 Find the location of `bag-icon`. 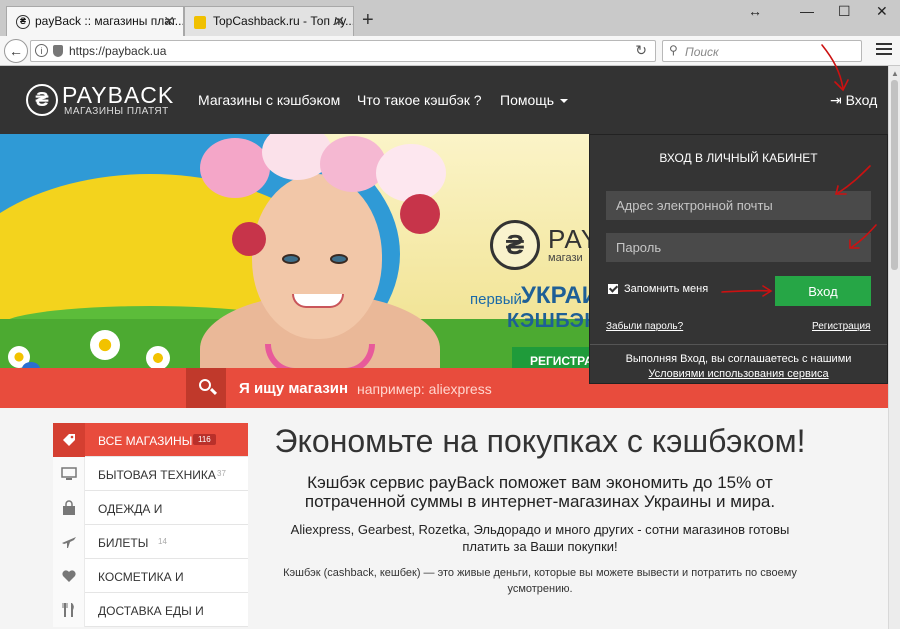

bag-icon is located at coordinates (69, 507).